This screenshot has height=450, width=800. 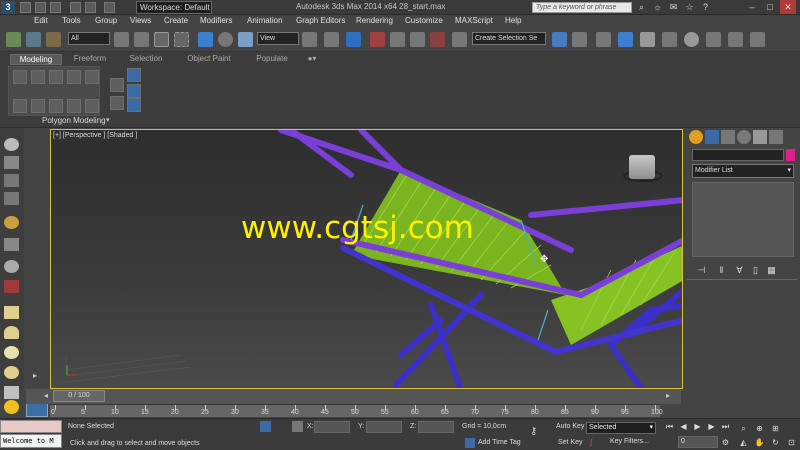 What do you see at coordinates (309, 39) in the screenshot?
I see `pivot-point-center-icon` at bounding box center [309, 39].